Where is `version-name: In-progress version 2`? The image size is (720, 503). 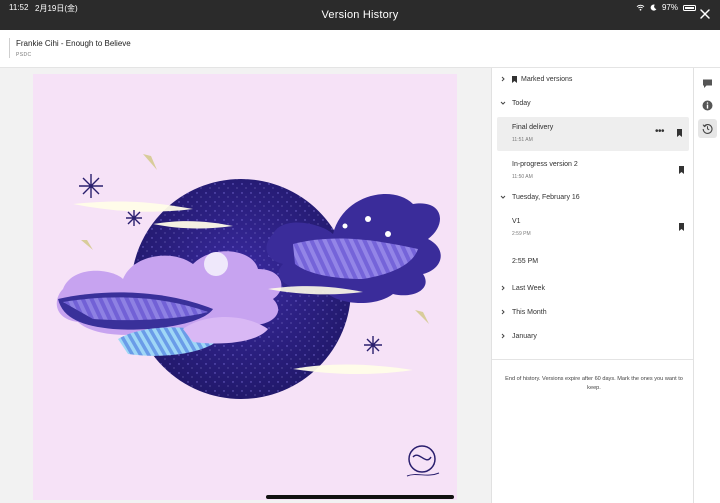 version-name: In-progress version 2 is located at coordinates (545, 164).